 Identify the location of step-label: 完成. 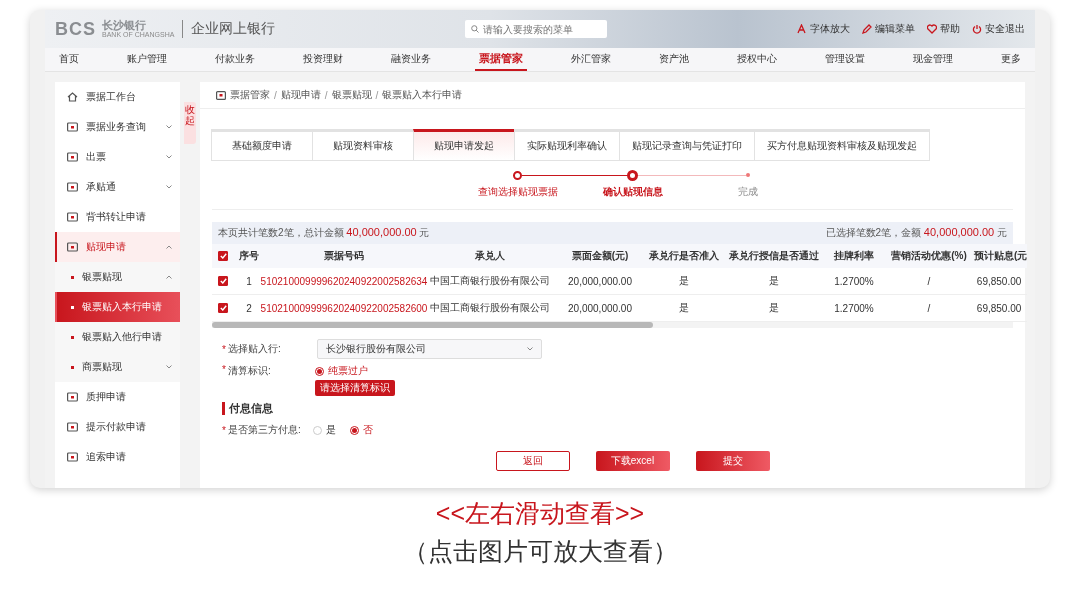
(747, 192).